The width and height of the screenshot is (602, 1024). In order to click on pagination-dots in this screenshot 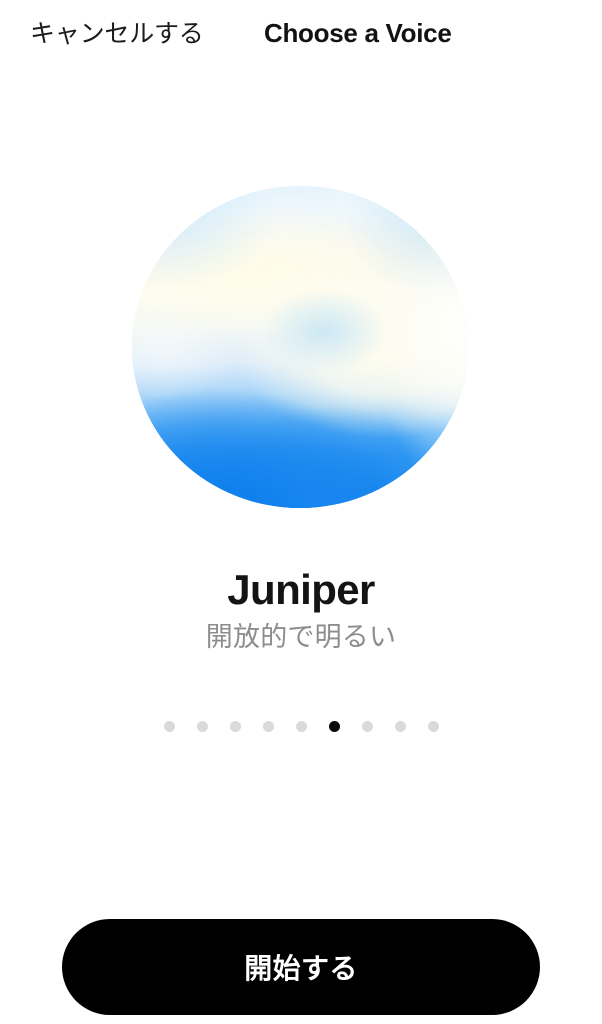, I will do `click(301, 726)`.